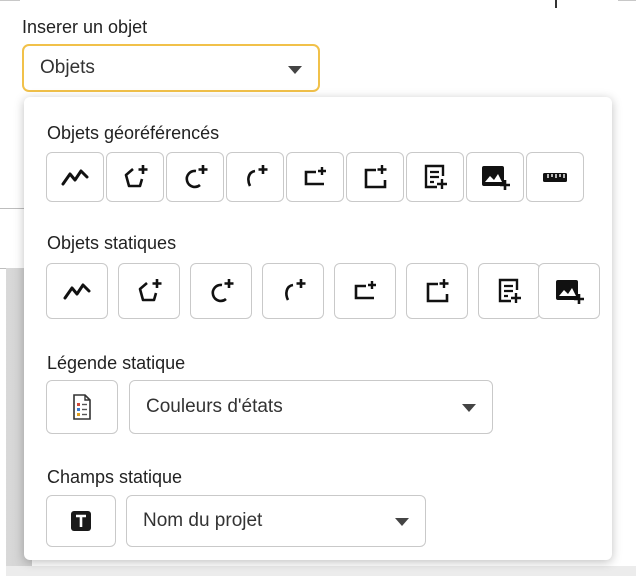  What do you see at coordinates (276, 521) in the screenshot?
I see `field-type-select: Nom du projet` at bounding box center [276, 521].